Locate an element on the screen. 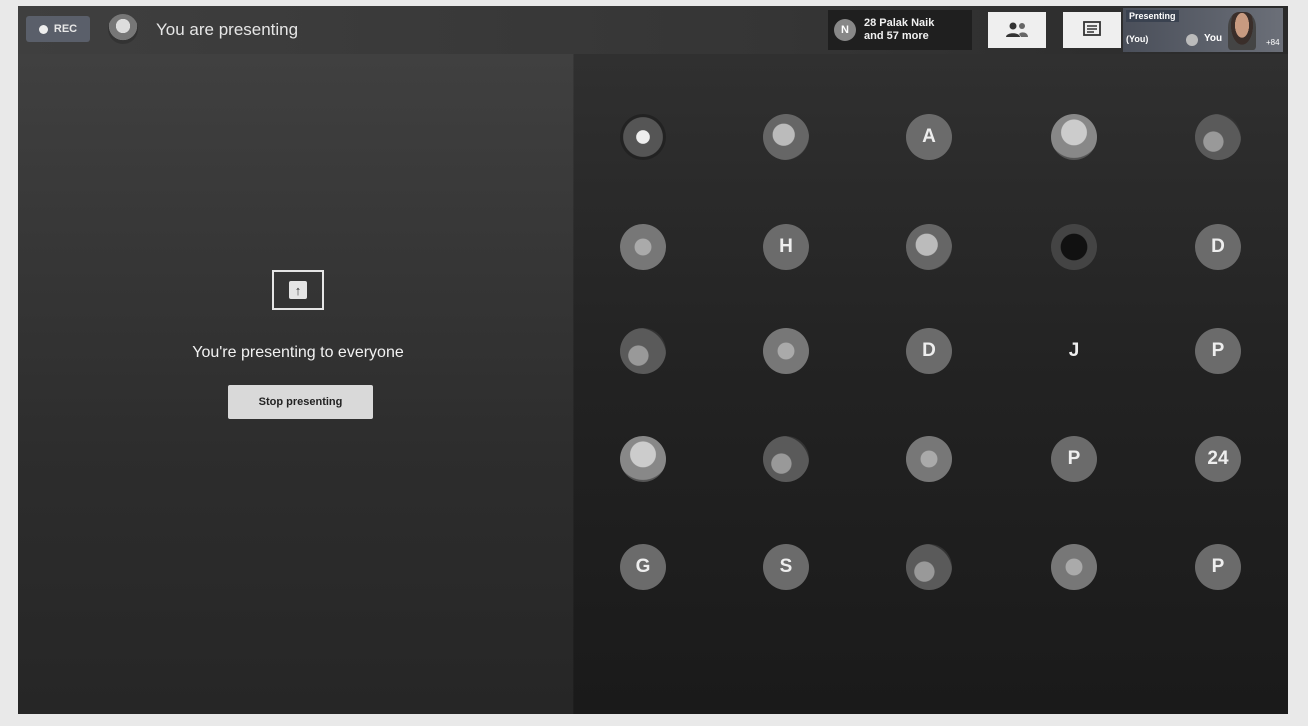  self-video is located at coordinates (1242, 31).